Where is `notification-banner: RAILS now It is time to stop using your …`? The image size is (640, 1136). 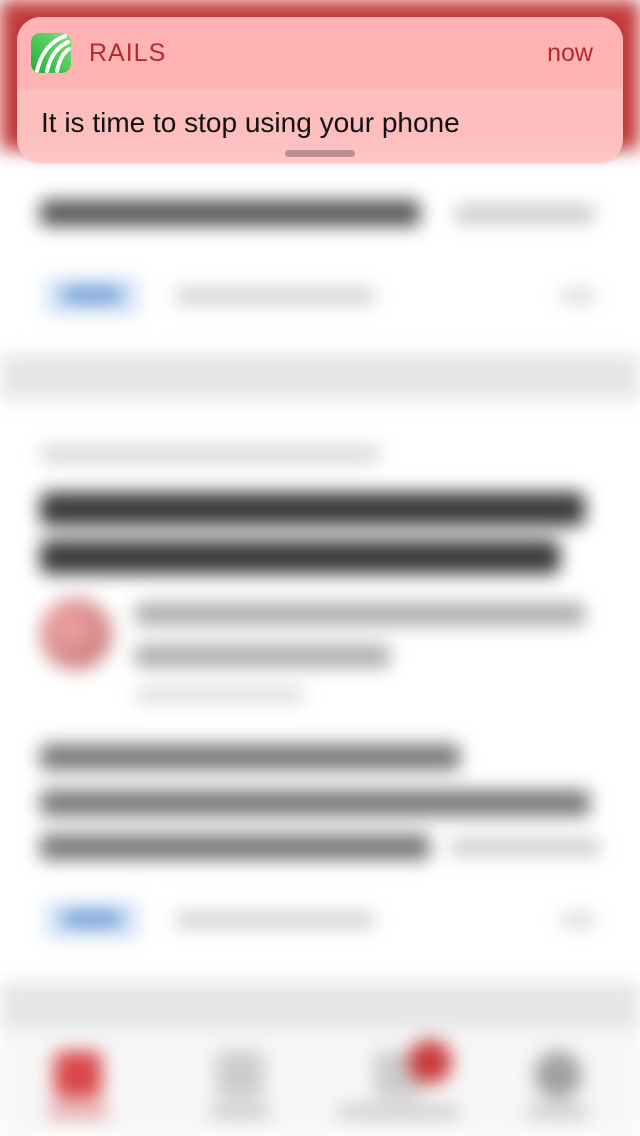
notification-banner: RAILS now It is time to stop using your … is located at coordinates (320, 90).